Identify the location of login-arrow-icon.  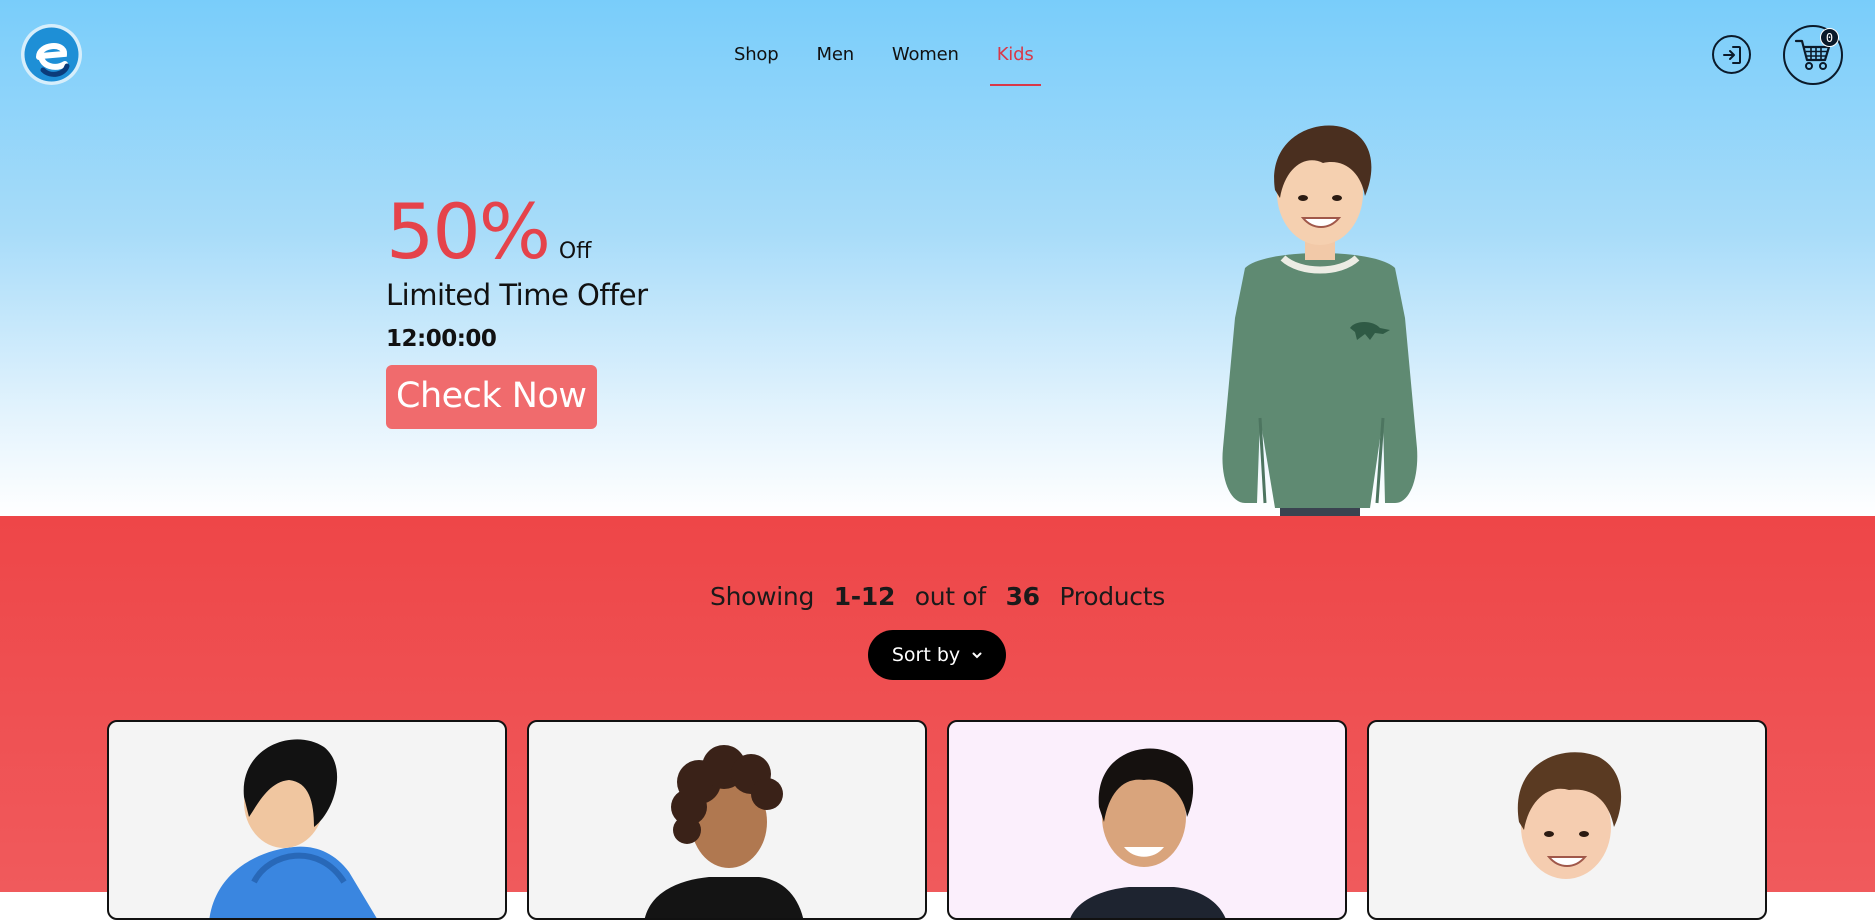
(1731, 54).